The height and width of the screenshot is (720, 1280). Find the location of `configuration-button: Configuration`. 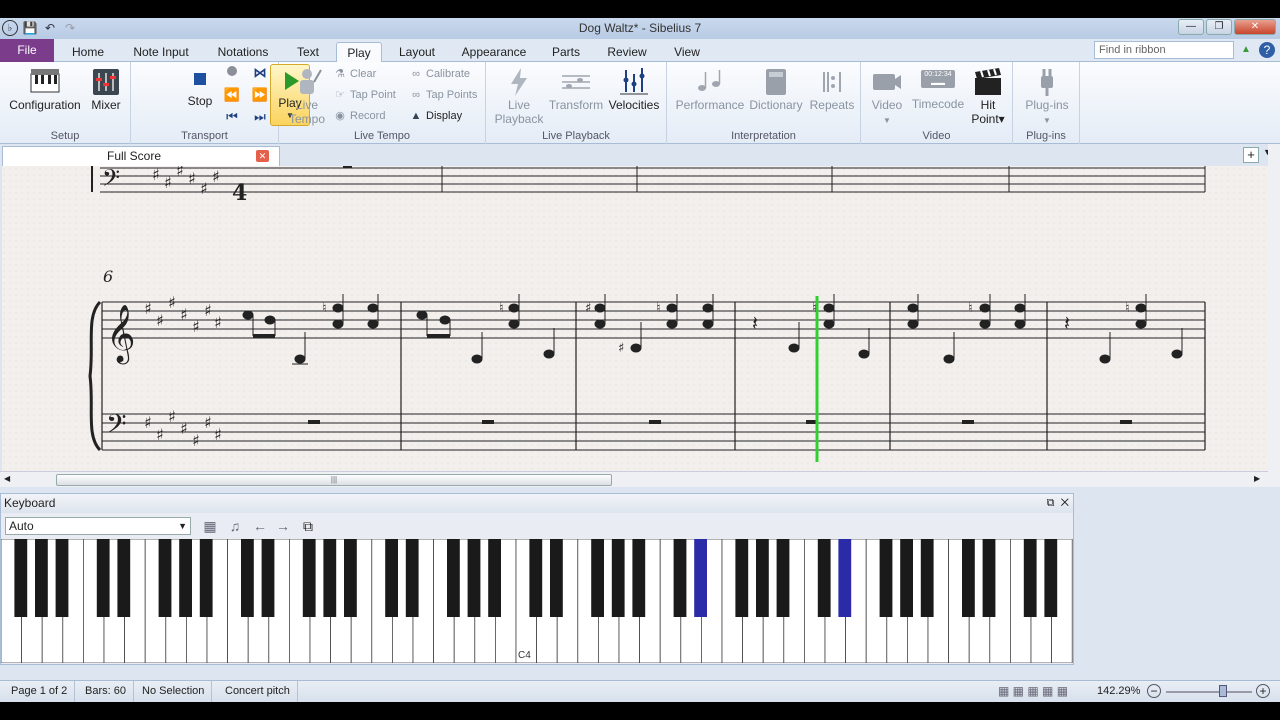

configuration-button: Configuration is located at coordinates (45, 89).